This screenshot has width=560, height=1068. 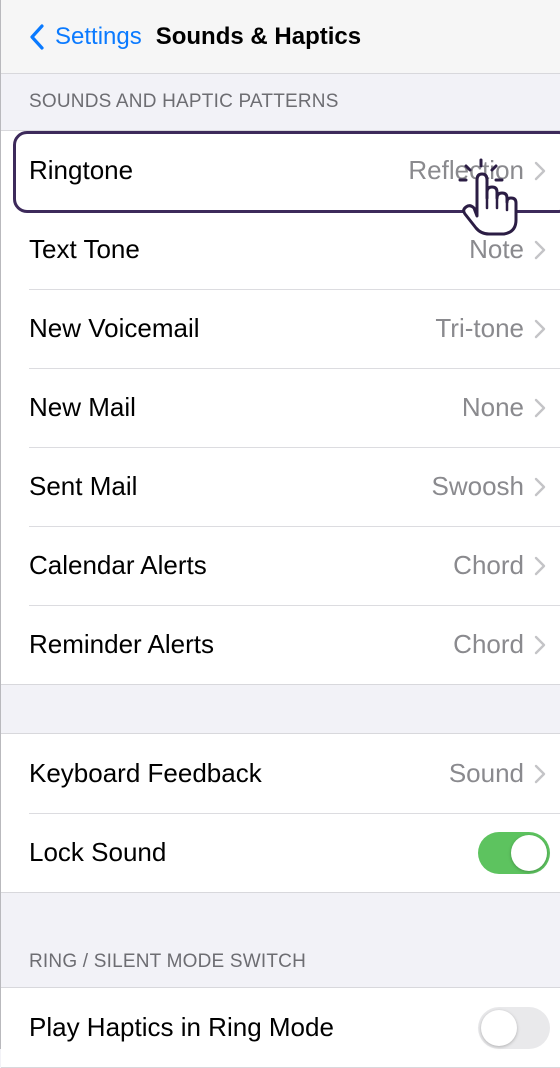 What do you see at coordinates (280, 852) in the screenshot?
I see `row-lock-sound: Lock Sound` at bounding box center [280, 852].